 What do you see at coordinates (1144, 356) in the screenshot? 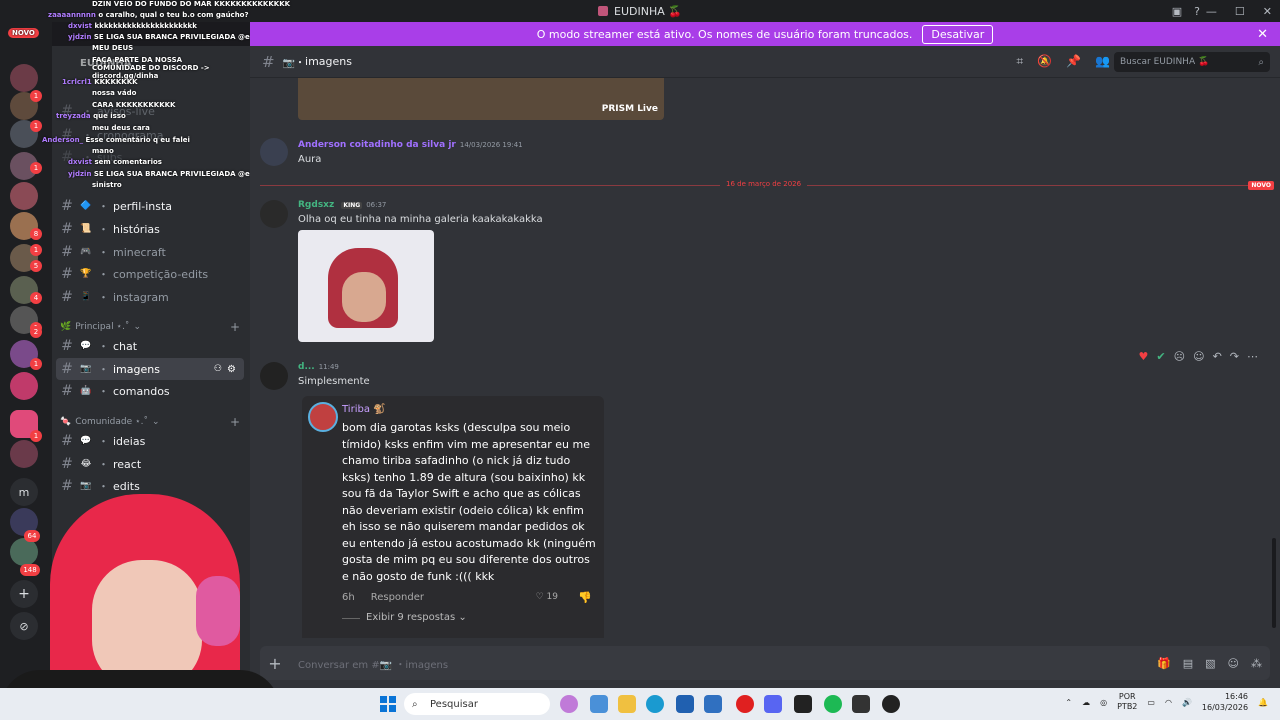
I see `heart-reaction-icon: ♥` at bounding box center [1144, 356].